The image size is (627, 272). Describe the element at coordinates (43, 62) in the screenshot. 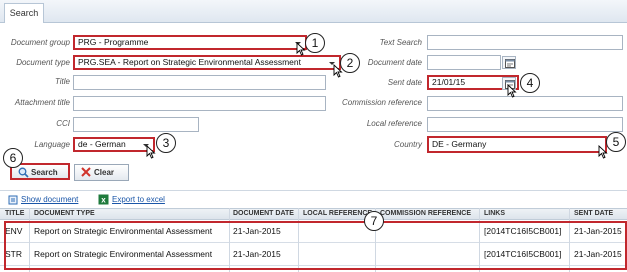

I see `document-type-label: Document type` at that location.